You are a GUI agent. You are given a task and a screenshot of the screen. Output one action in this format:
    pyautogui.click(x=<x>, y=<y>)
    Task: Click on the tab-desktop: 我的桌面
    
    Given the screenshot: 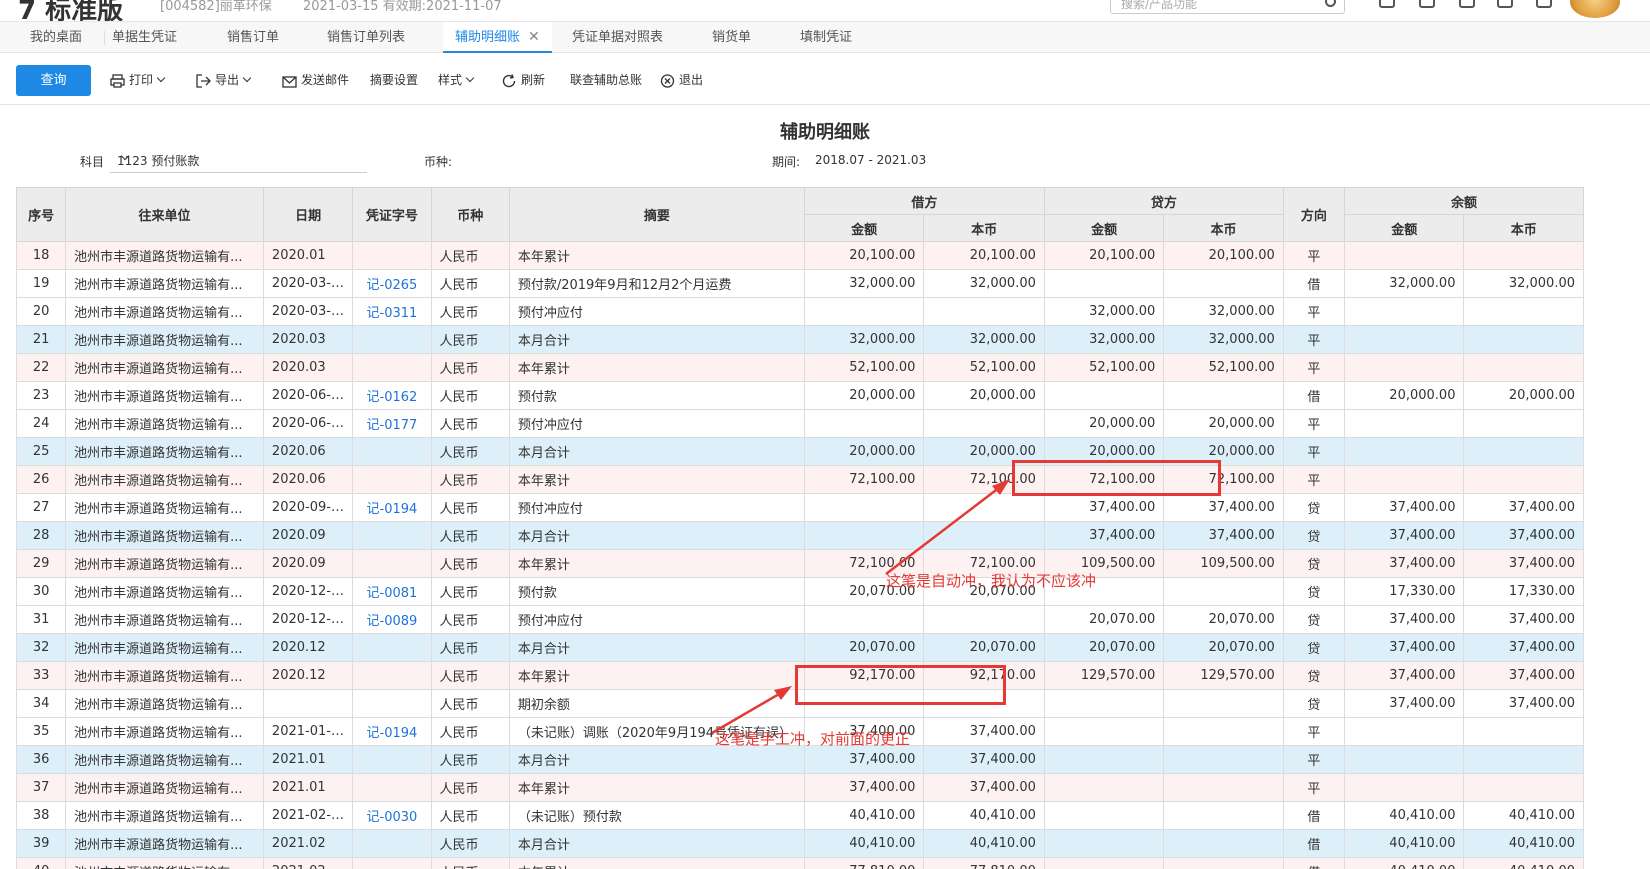 What is the action you would take?
    pyautogui.click(x=56, y=37)
    